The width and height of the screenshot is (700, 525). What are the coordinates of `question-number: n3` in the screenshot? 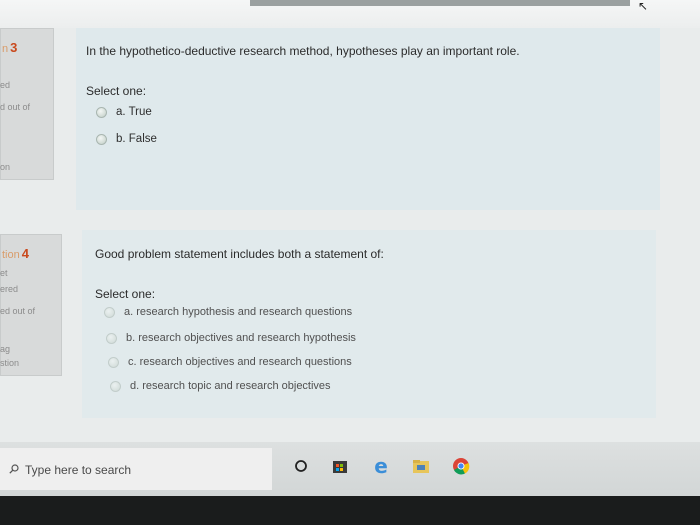 It's located at (10, 47).